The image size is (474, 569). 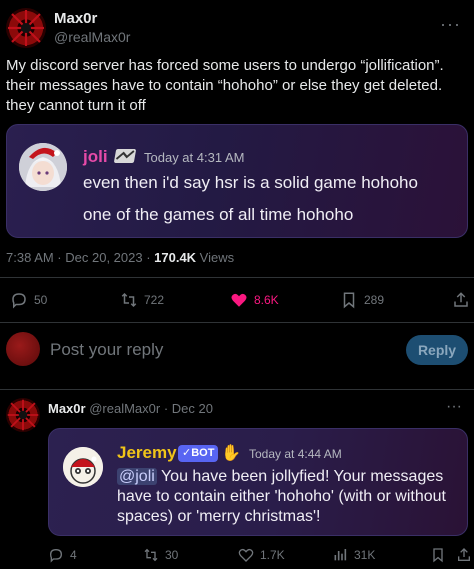 I want to click on reply-retweet-count: 30, so click(x=172, y=555).